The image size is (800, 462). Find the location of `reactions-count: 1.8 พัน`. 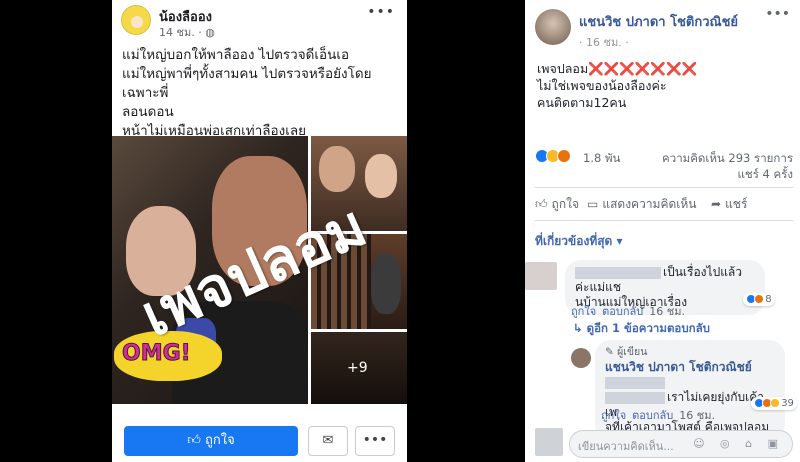

reactions-count: 1.8 พัน is located at coordinates (601, 159).